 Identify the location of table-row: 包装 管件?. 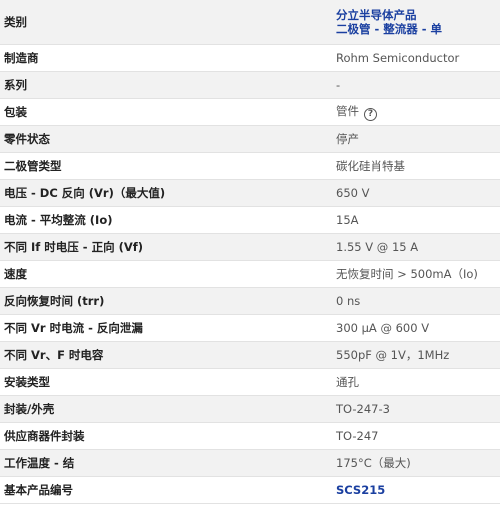
(250, 112).